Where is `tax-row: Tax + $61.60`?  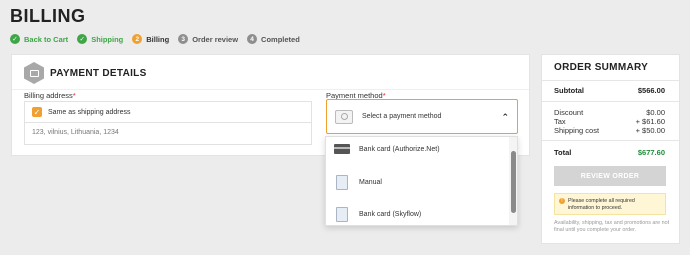 tax-row: Tax + $61.60 is located at coordinates (609, 121).